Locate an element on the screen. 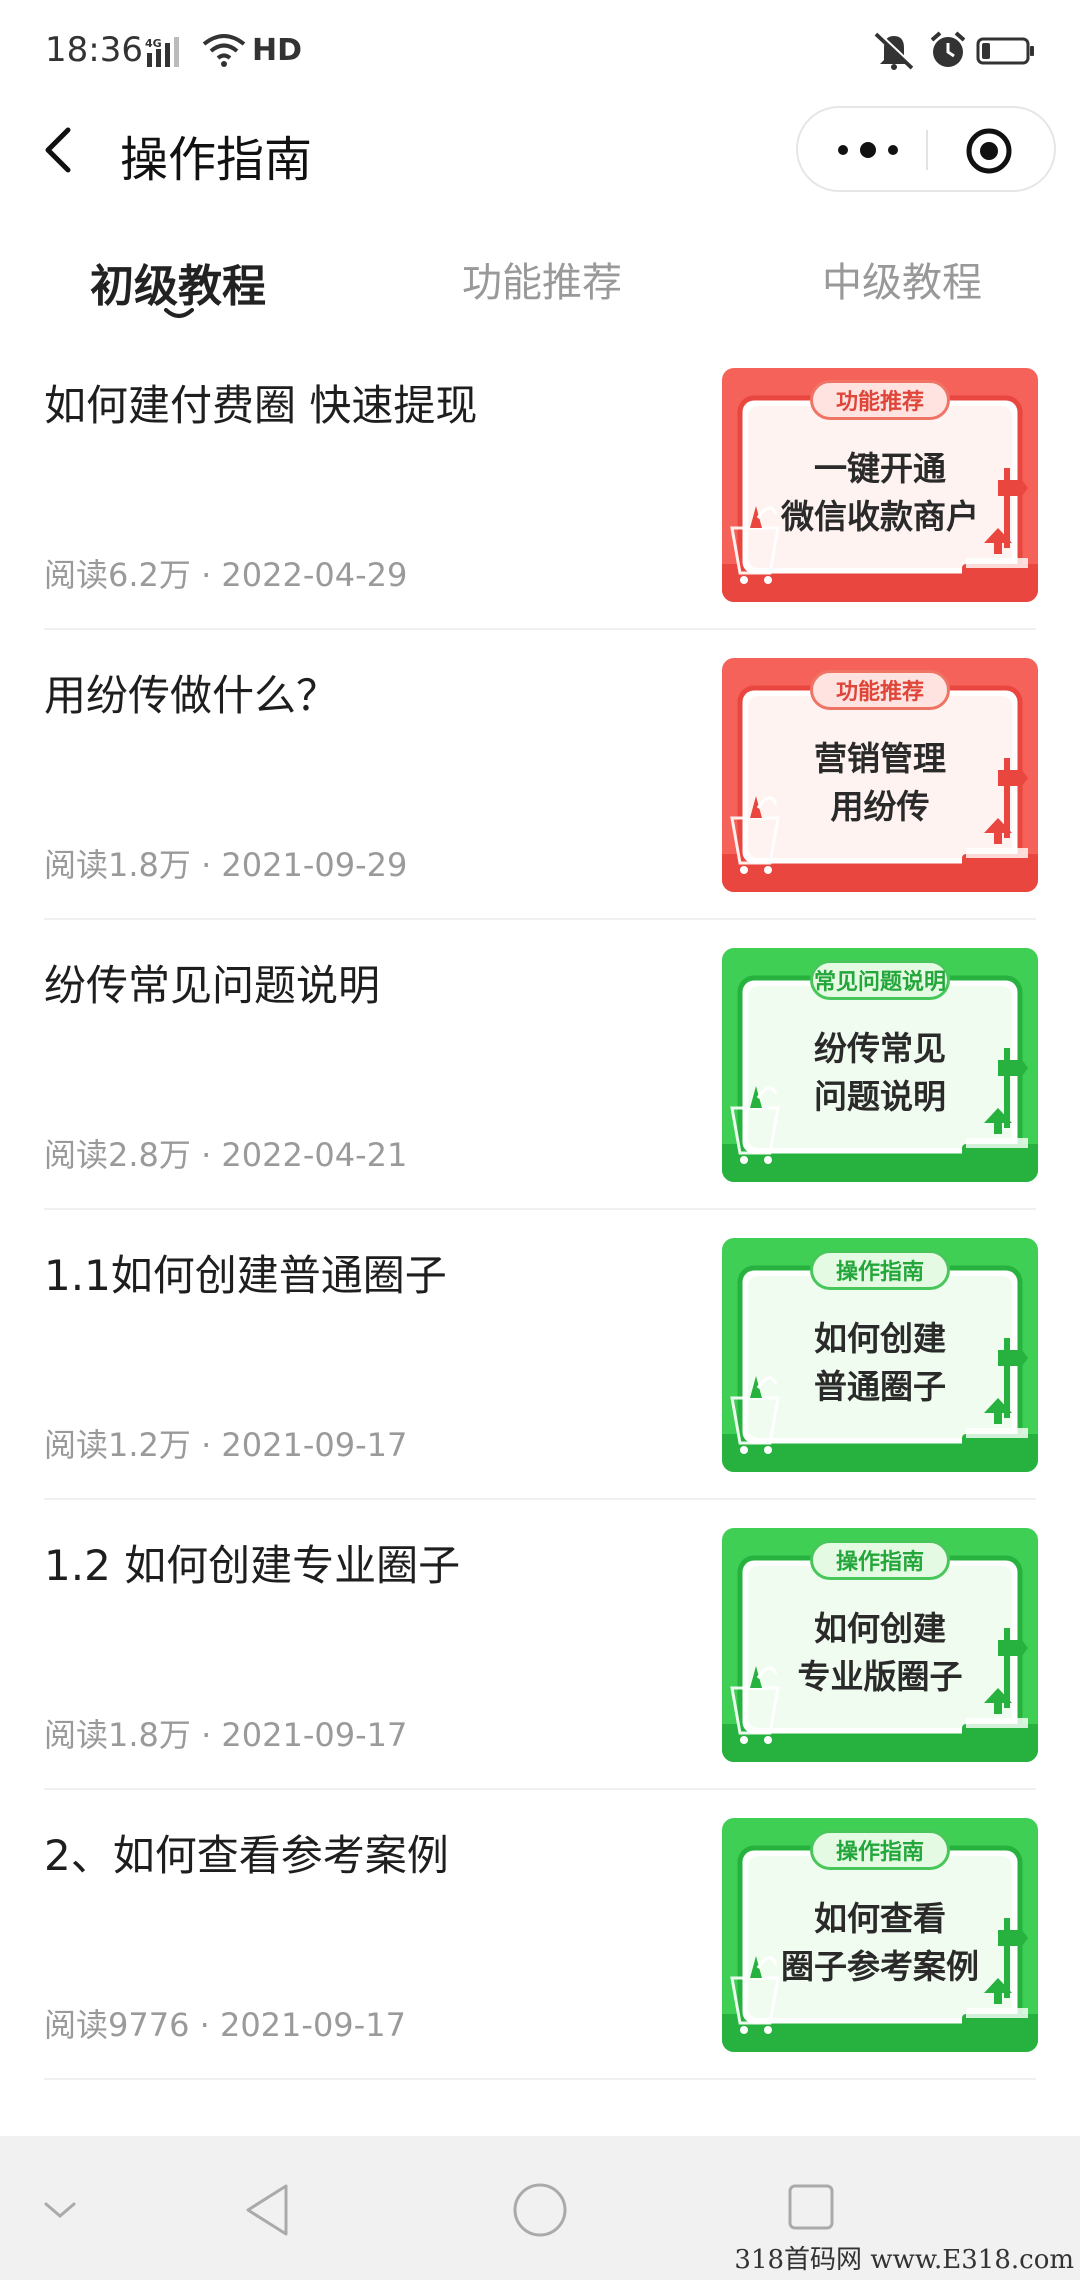 Image resolution: width=1080 pixels, height=2280 pixels. article-meta: 阅读2.8万 · 2022-04-21 is located at coordinates (226, 1155).